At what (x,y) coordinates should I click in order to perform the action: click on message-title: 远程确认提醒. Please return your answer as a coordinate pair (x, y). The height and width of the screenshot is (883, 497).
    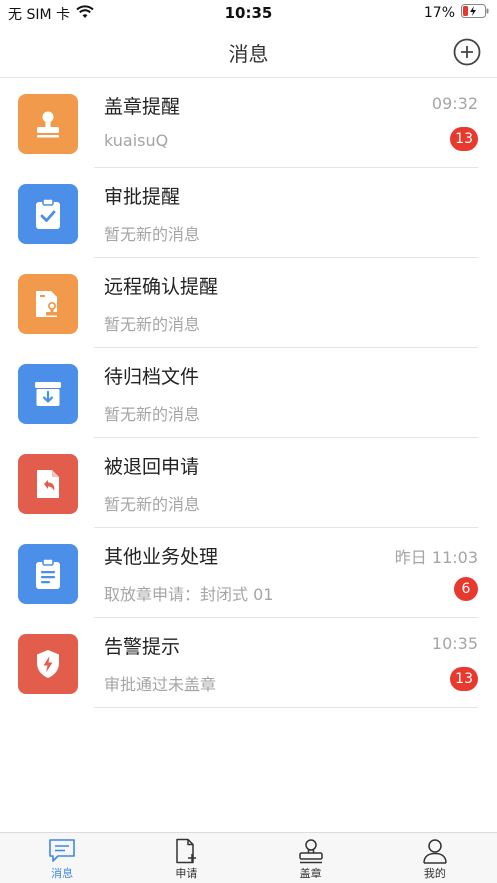
    Looking at the image, I should click on (161, 287).